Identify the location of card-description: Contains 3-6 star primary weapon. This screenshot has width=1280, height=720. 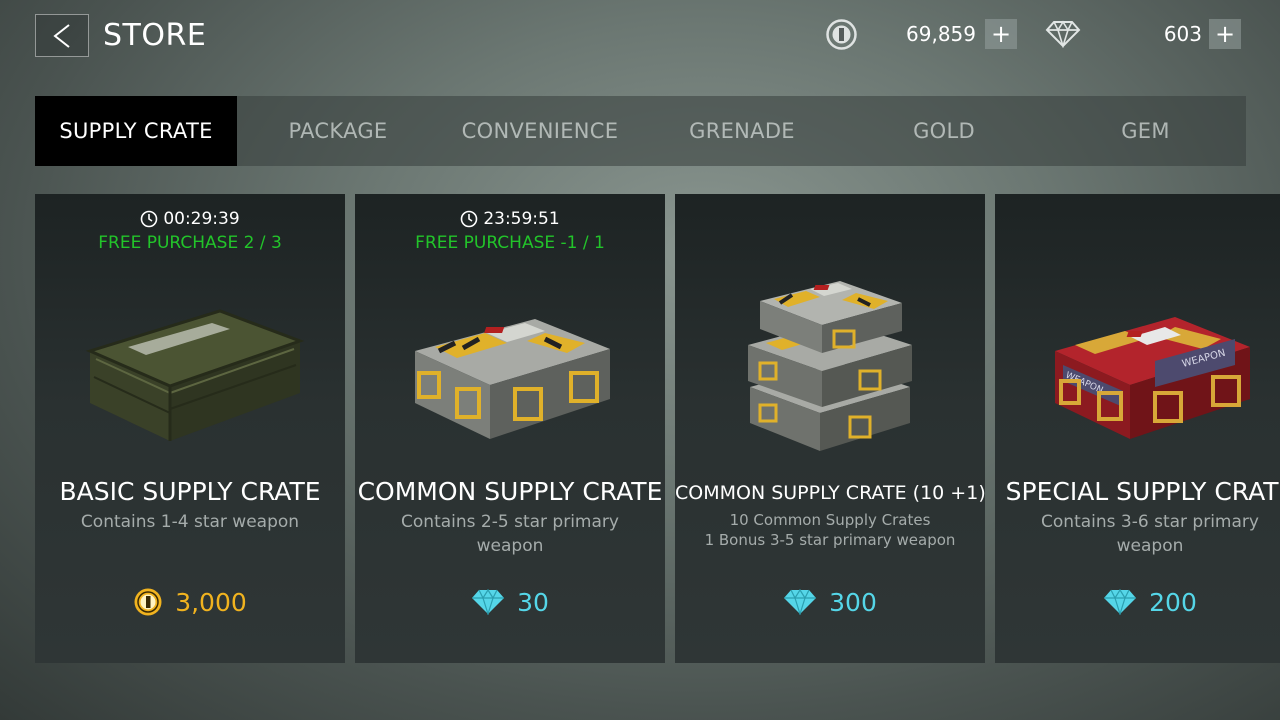
(1150, 534).